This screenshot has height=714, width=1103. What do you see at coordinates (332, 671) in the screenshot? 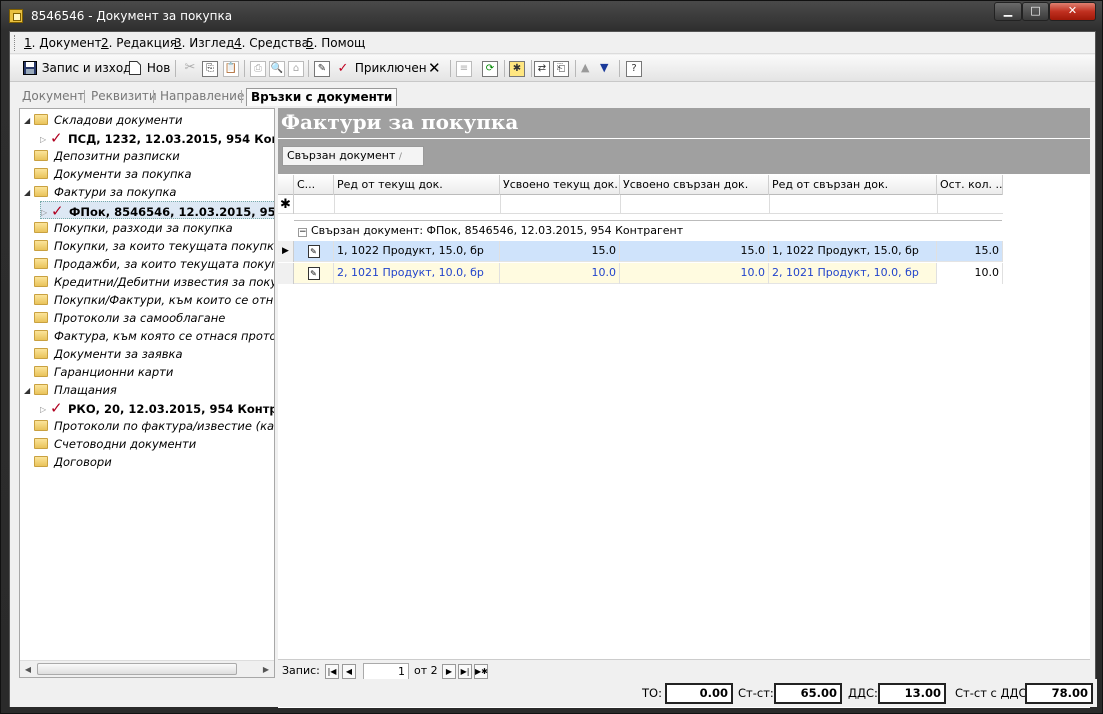
I see `first-record-icon: |◀` at bounding box center [332, 671].